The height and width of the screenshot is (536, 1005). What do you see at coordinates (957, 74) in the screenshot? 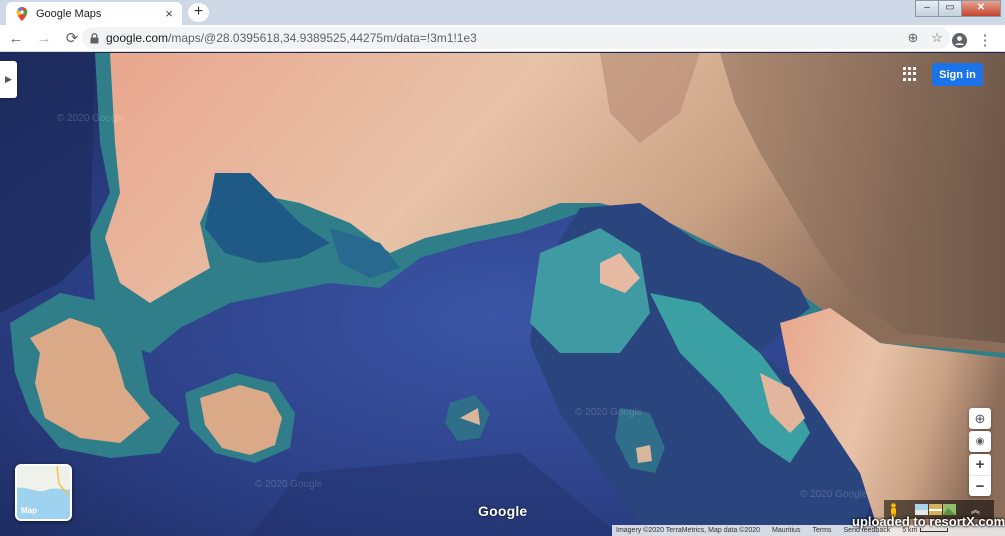
I see `sign-in-button: Sign in` at bounding box center [957, 74].